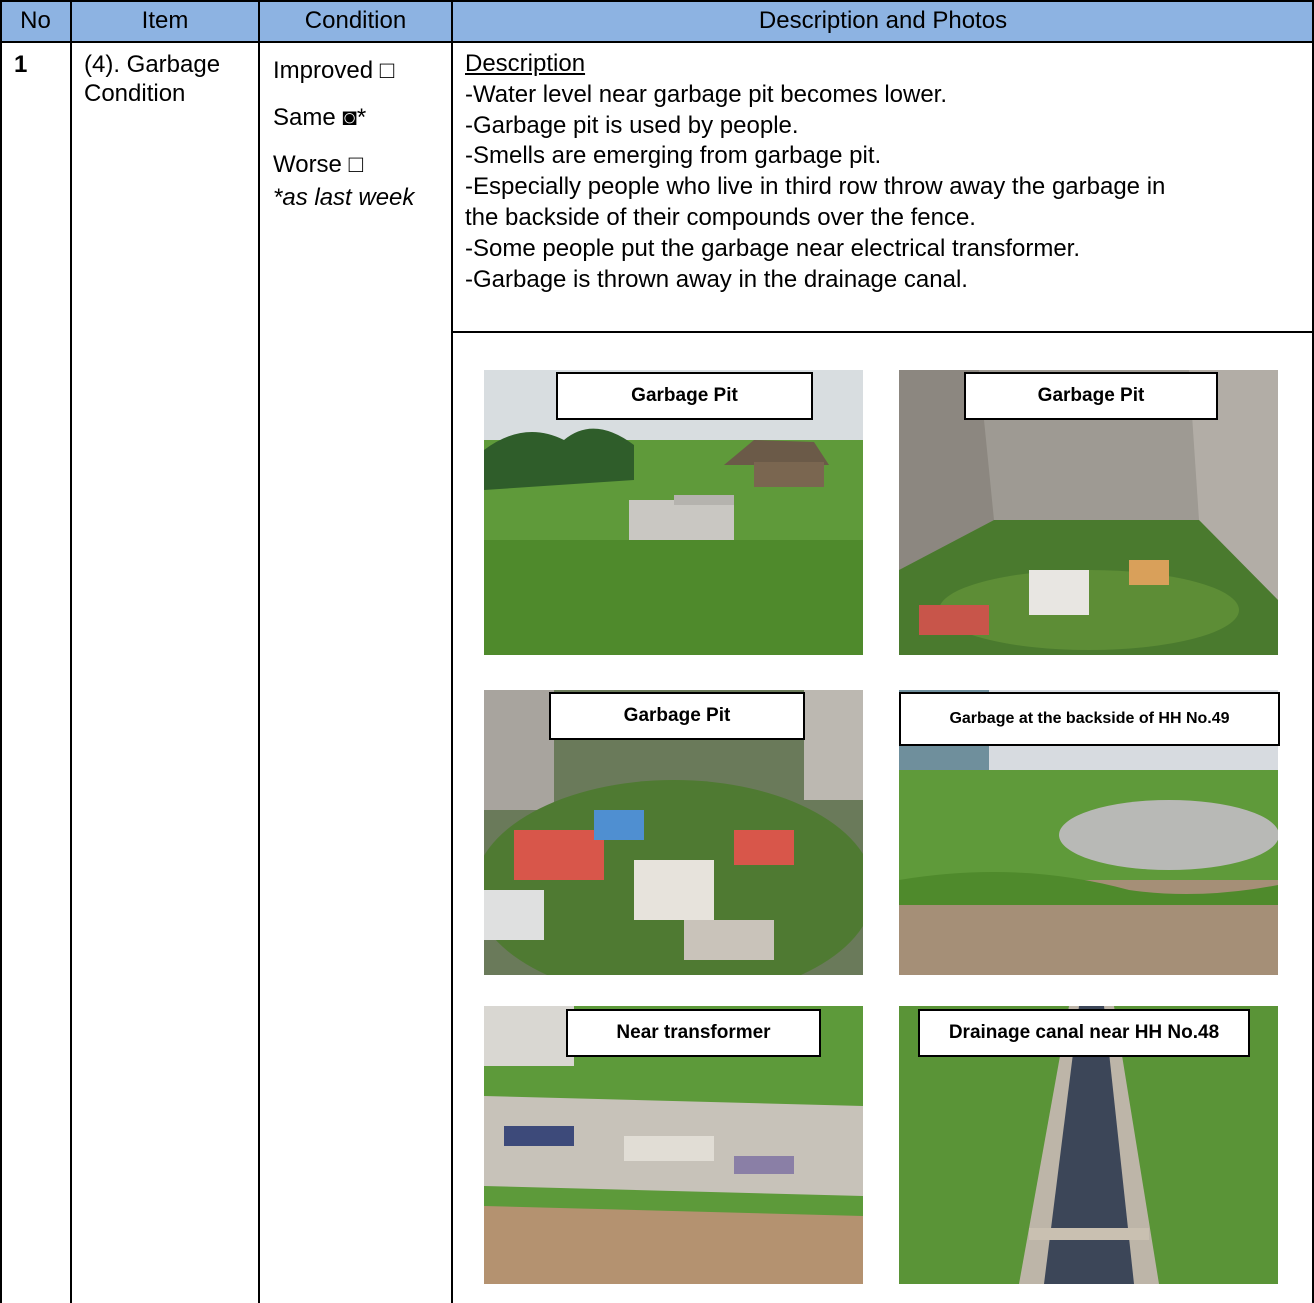 The width and height of the screenshot is (1314, 1303). I want to click on condition-note: *as last week, so click(344, 197).